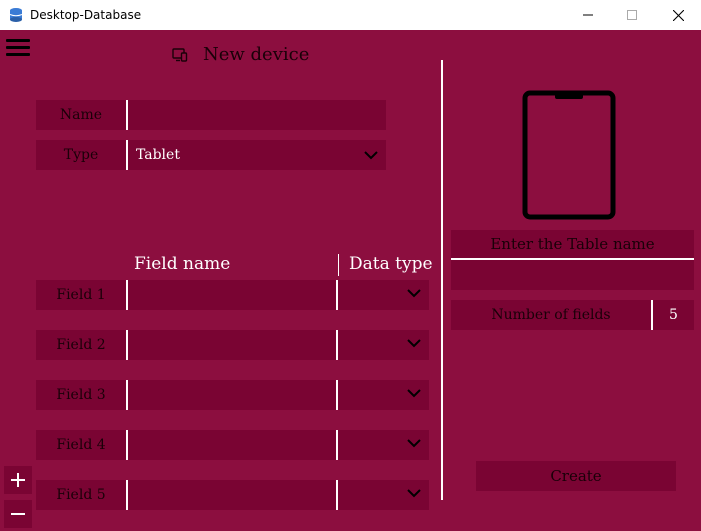 This screenshot has height=531, width=701. What do you see at coordinates (382, 295) in the screenshot?
I see `field-1-type-dropdown` at bounding box center [382, 295].